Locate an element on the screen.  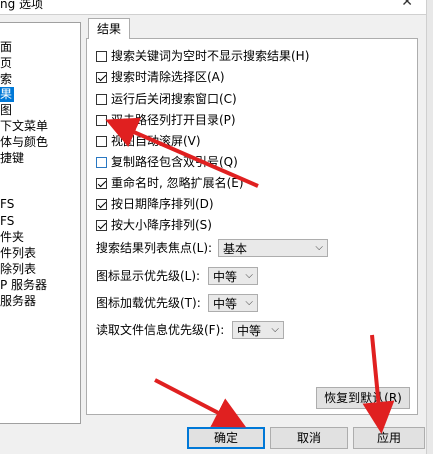
field-row: 图标加载优先级(T): is located at coordinates (148, 303).